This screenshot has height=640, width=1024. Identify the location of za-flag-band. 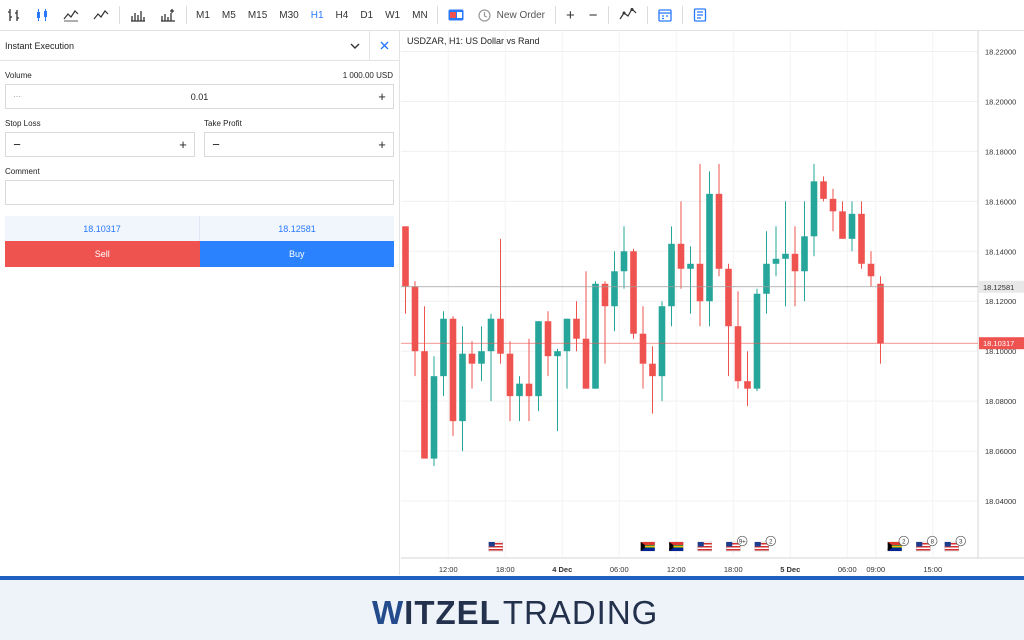
(649, 546).